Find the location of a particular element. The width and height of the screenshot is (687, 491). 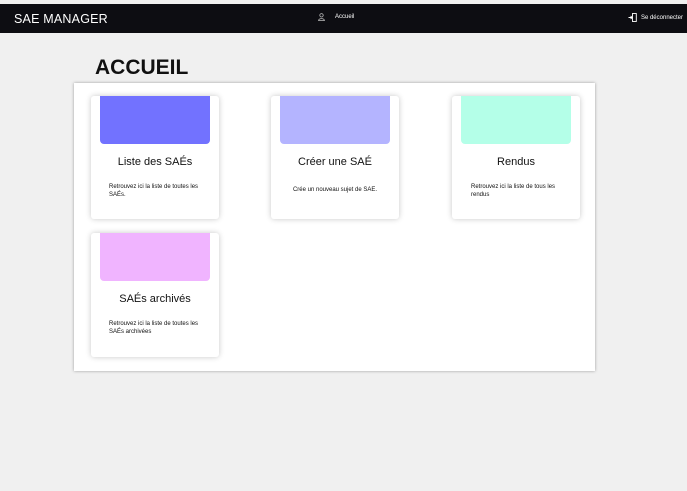

app-brand: SAE MANAGER is located at coordinates (61, 19).